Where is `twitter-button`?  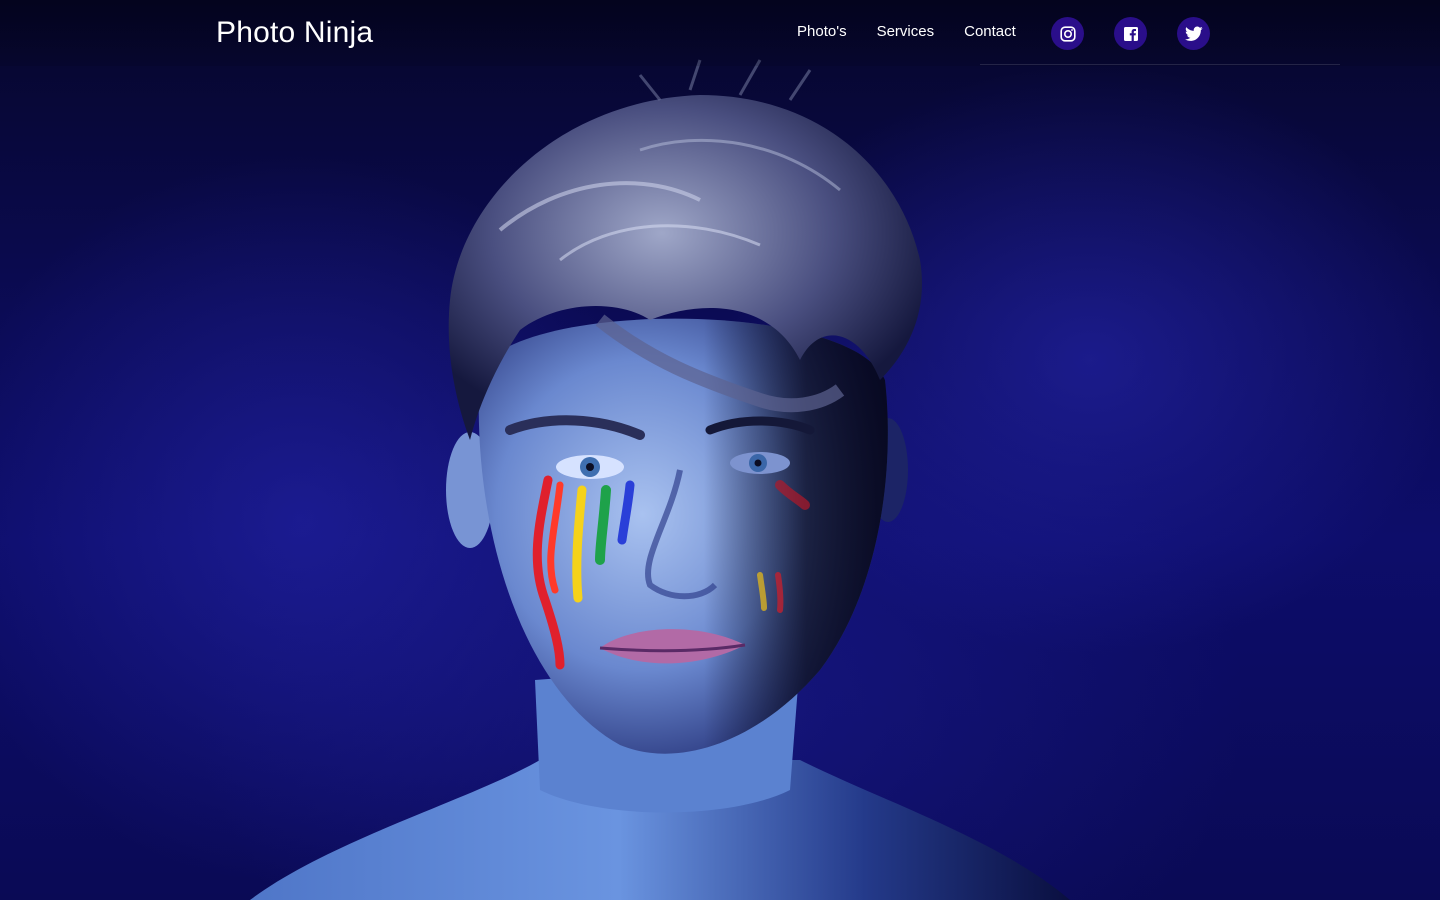 twitter-button is located at coordinates (1193, 33).